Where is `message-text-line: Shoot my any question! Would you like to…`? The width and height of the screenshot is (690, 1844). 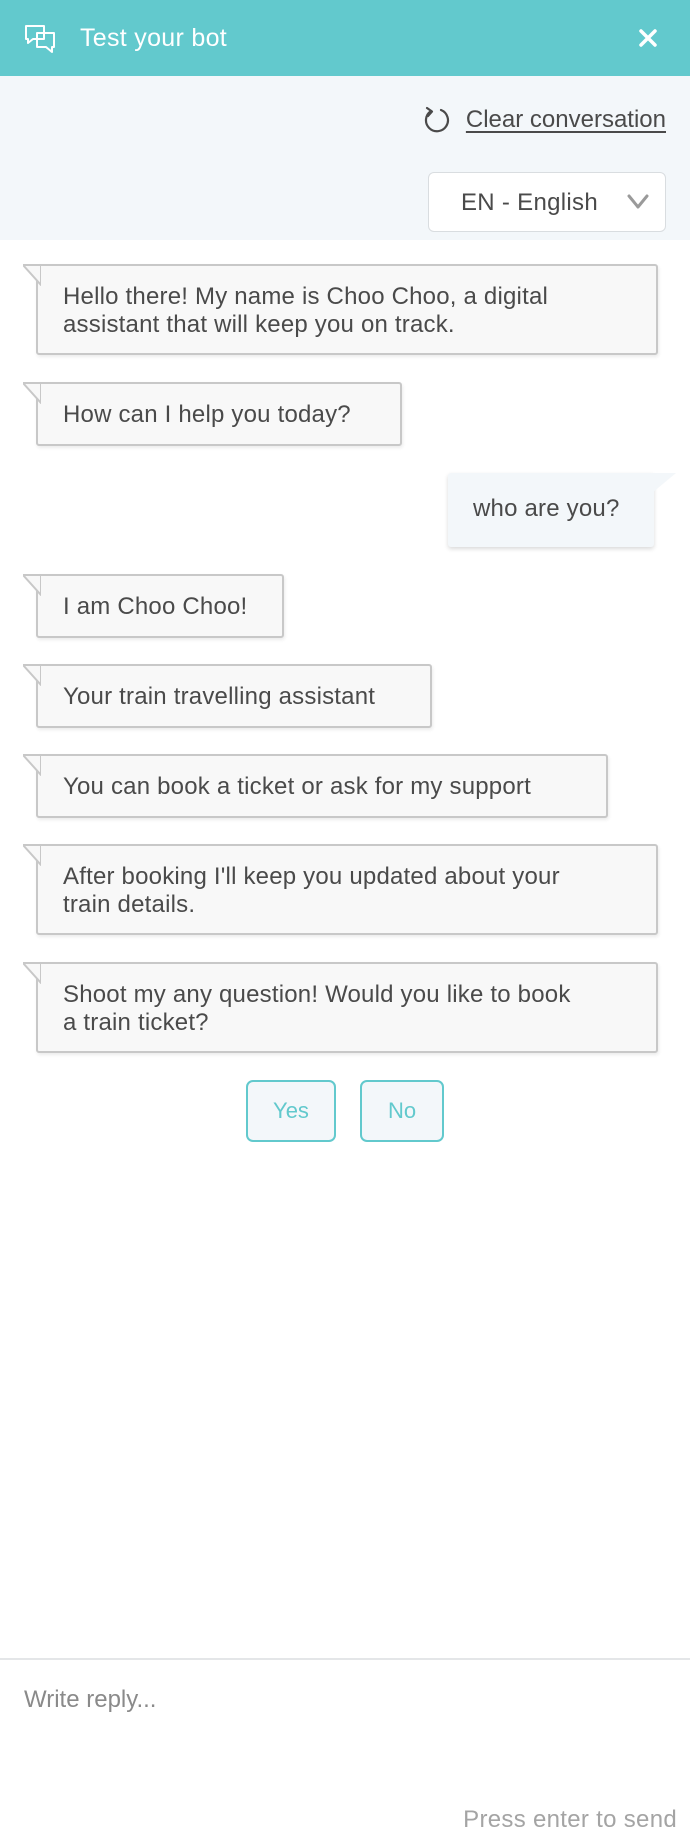 message-text-line: Shoot my any question! Would you like to… is located at coordinates (317, 994).